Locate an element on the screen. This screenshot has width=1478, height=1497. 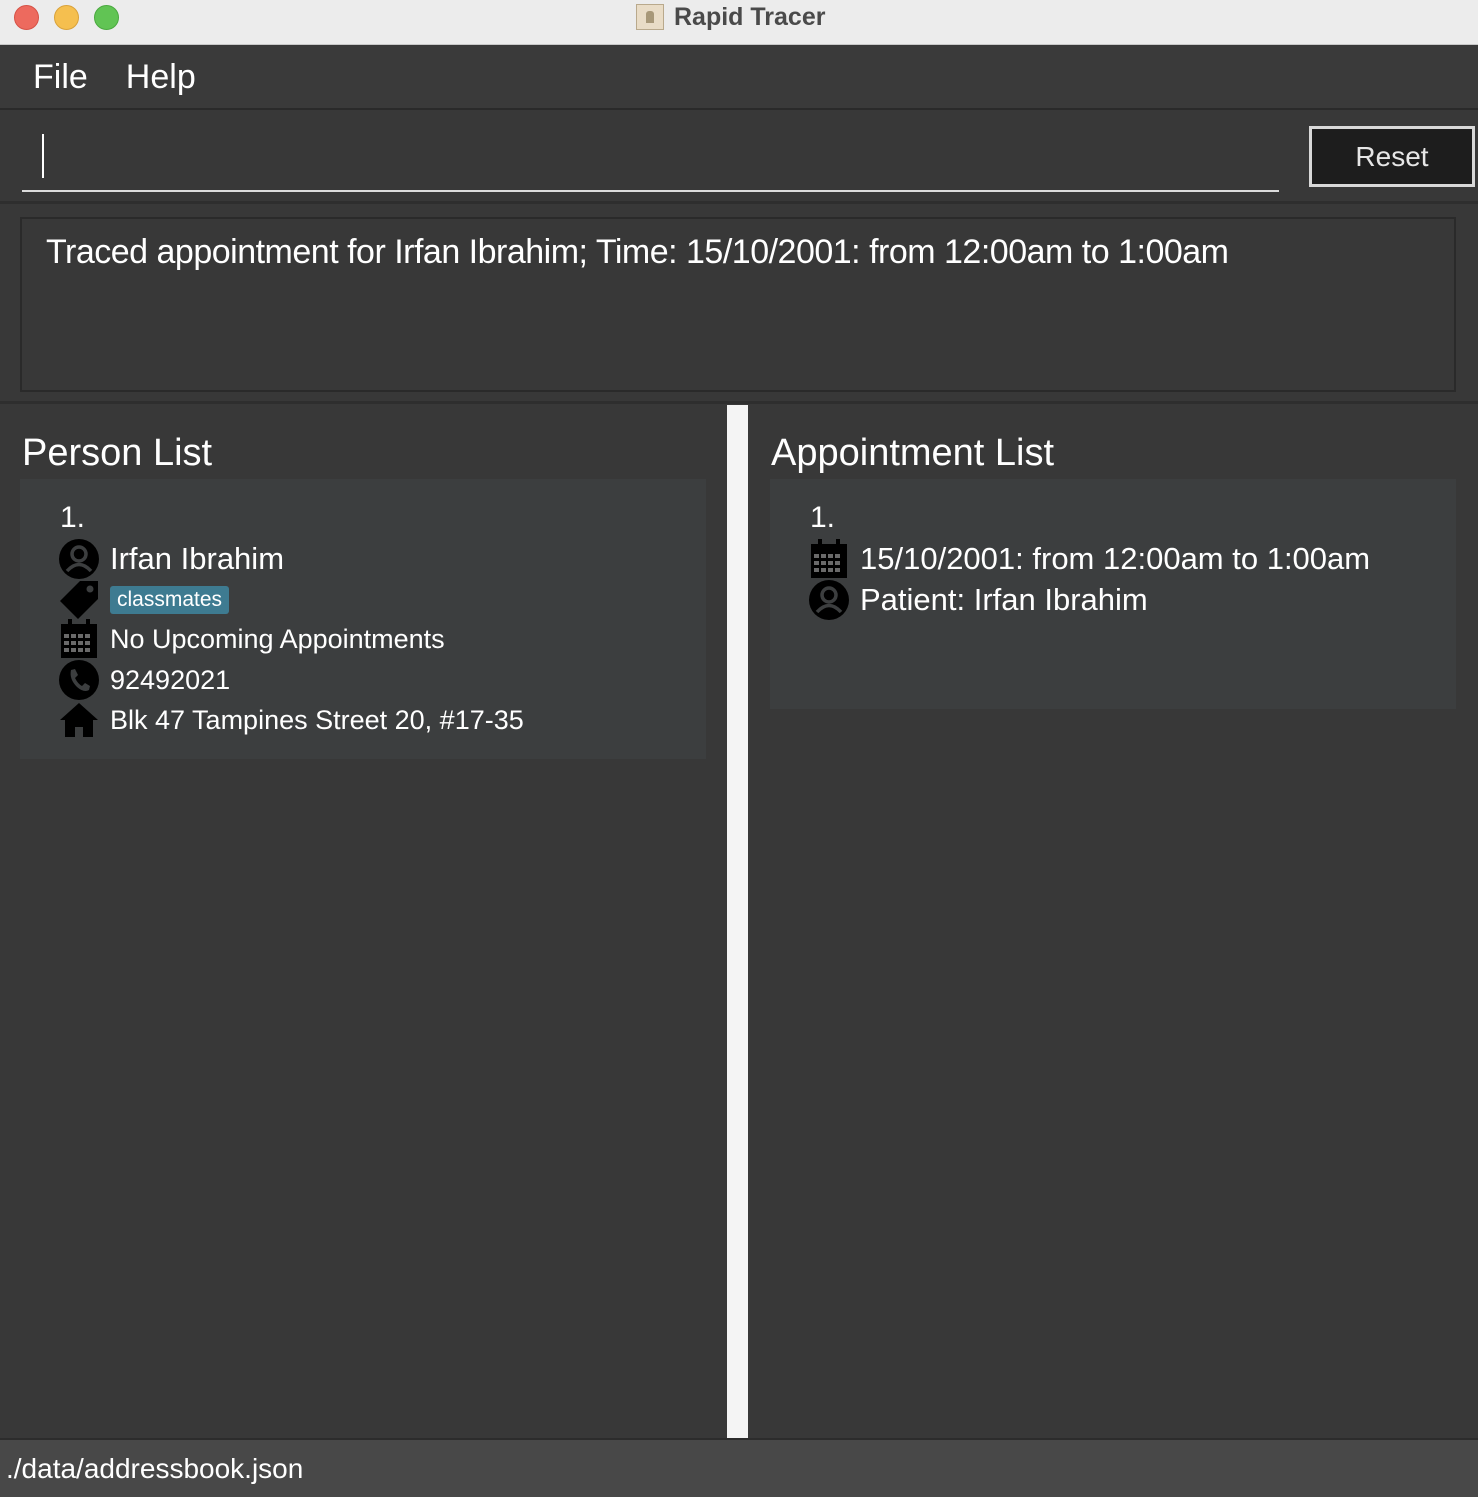
menu-help: Help is located at coordinates (161, 77).